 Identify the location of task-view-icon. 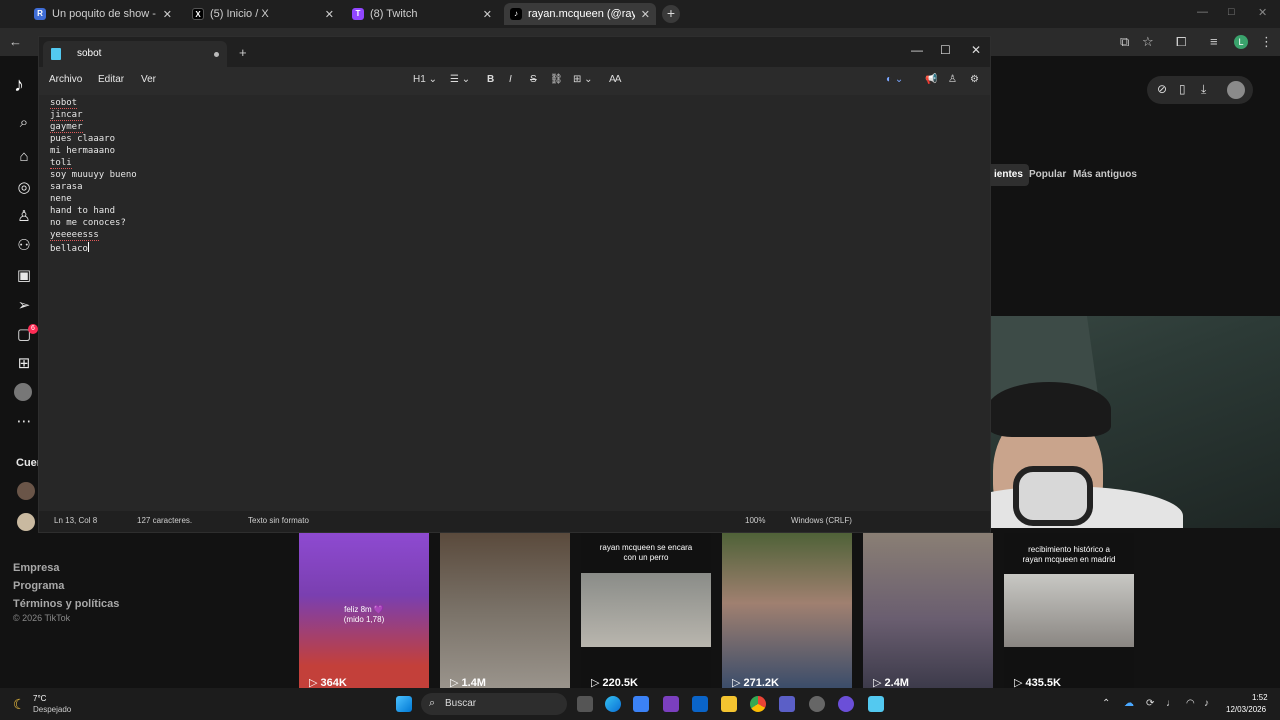
(585, 704).